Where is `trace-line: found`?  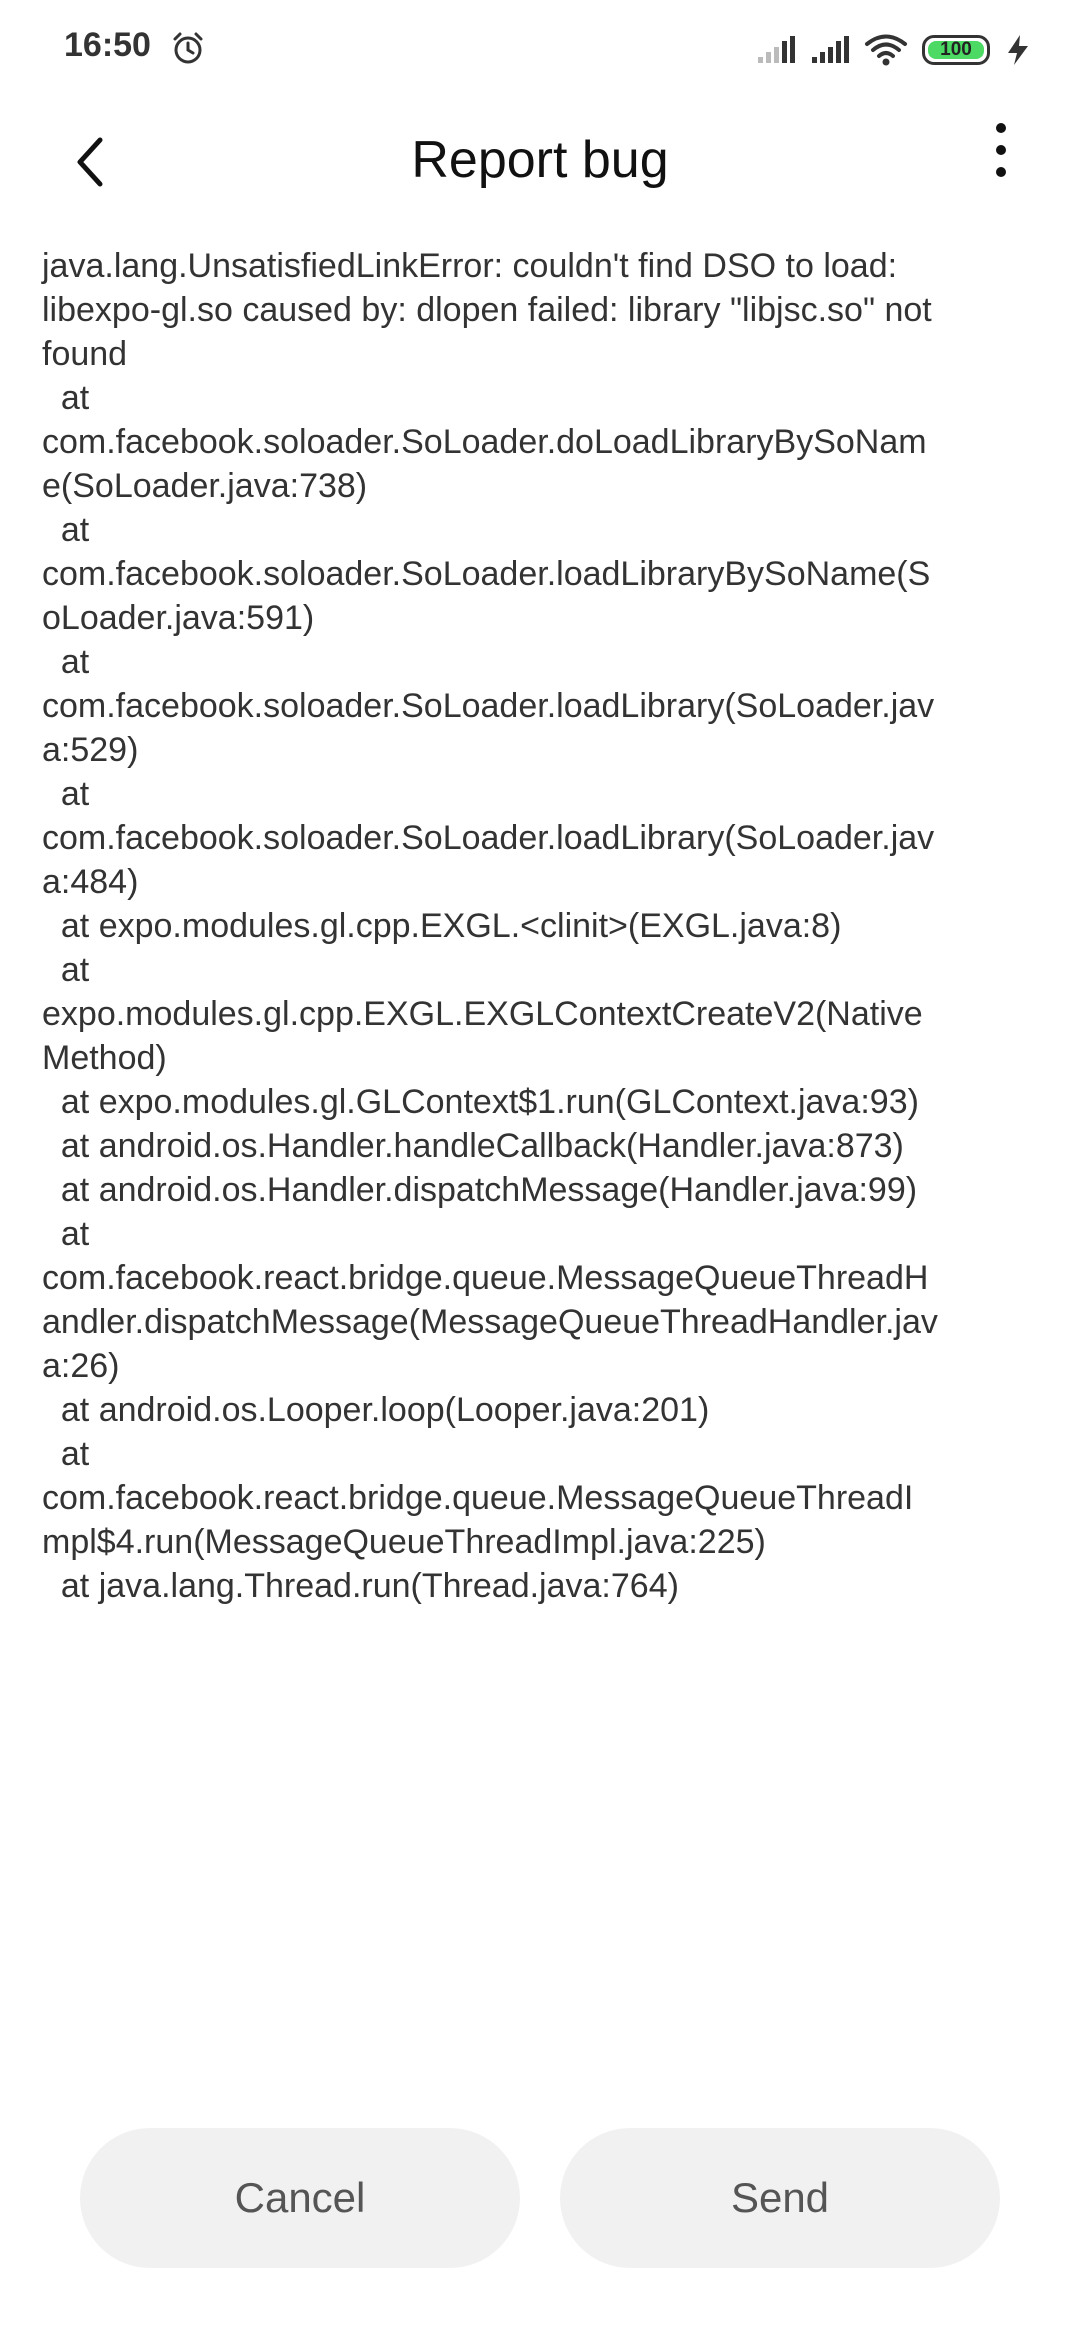 trace-line: found is located at coordinates (85, 354).